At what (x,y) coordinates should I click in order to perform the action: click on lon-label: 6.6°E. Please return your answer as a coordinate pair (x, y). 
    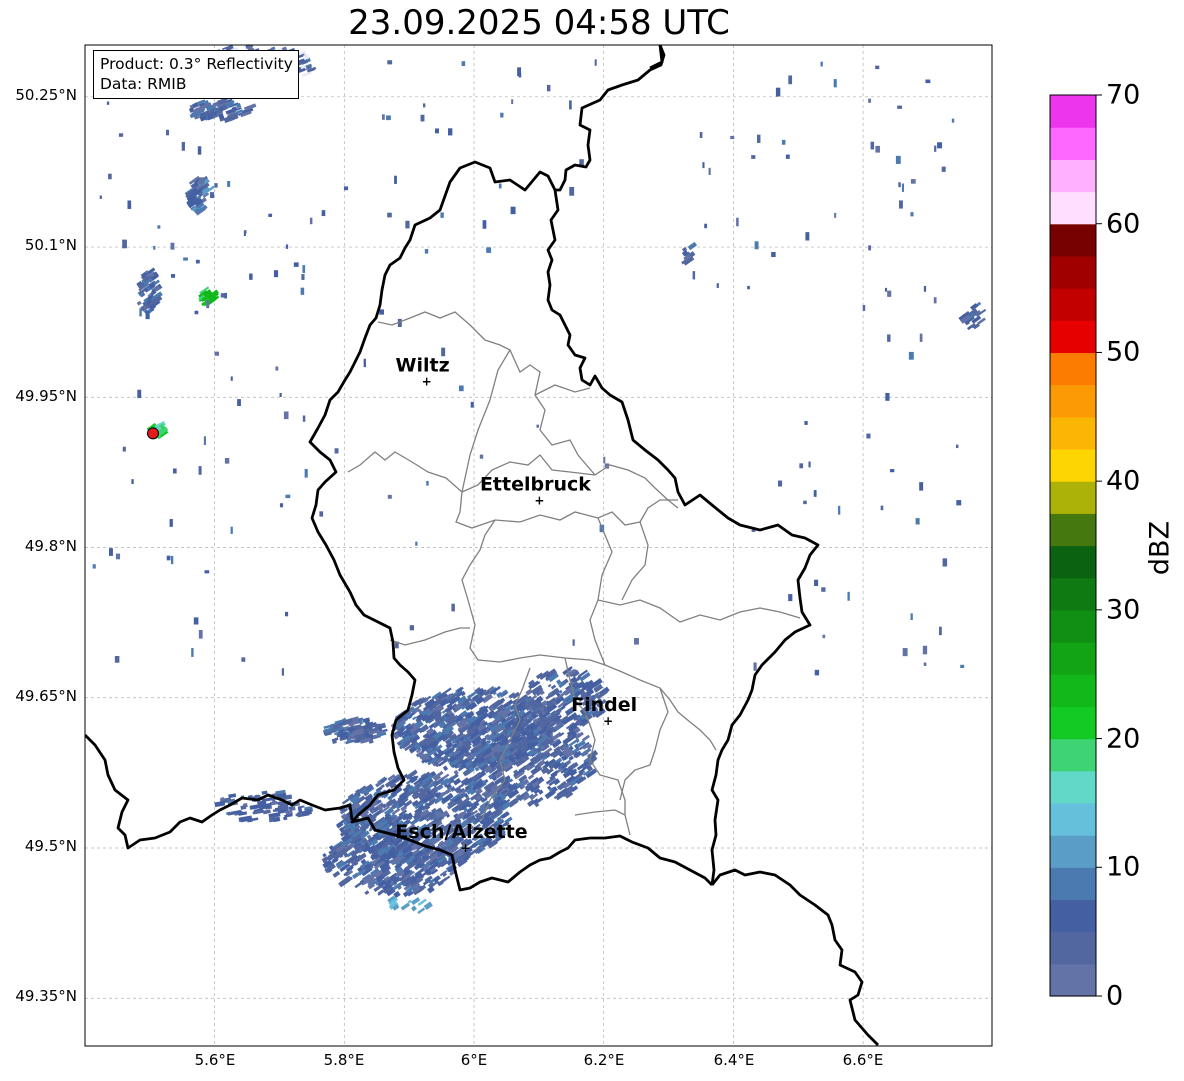
    Looking at the image, I should click on (863, 1060).